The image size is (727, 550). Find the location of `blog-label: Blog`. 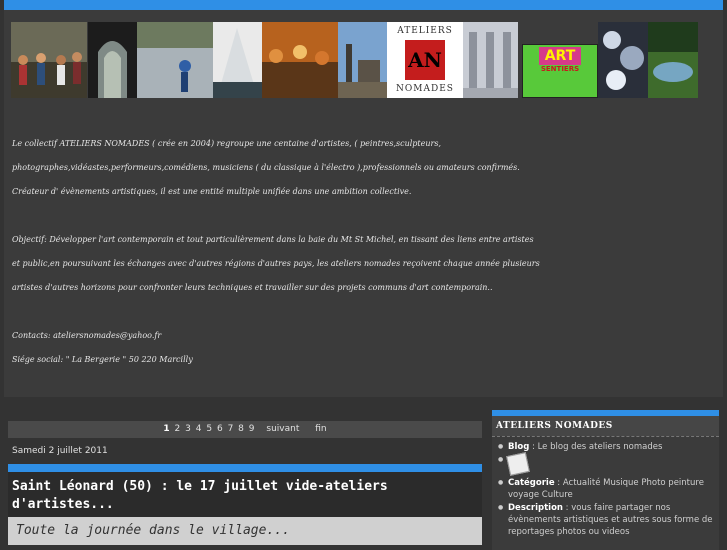

blog-label: Blog is located at coordinates (519, 447).